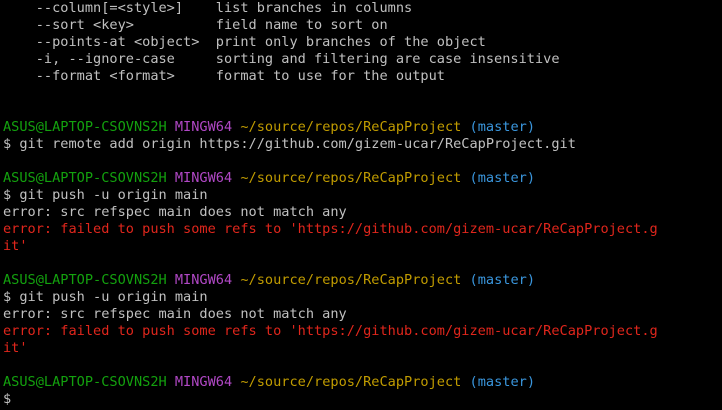 This screenshot has height=410, width=722. I want to click on help-line: --sort <key> field name to sort on, so click(195, 25).